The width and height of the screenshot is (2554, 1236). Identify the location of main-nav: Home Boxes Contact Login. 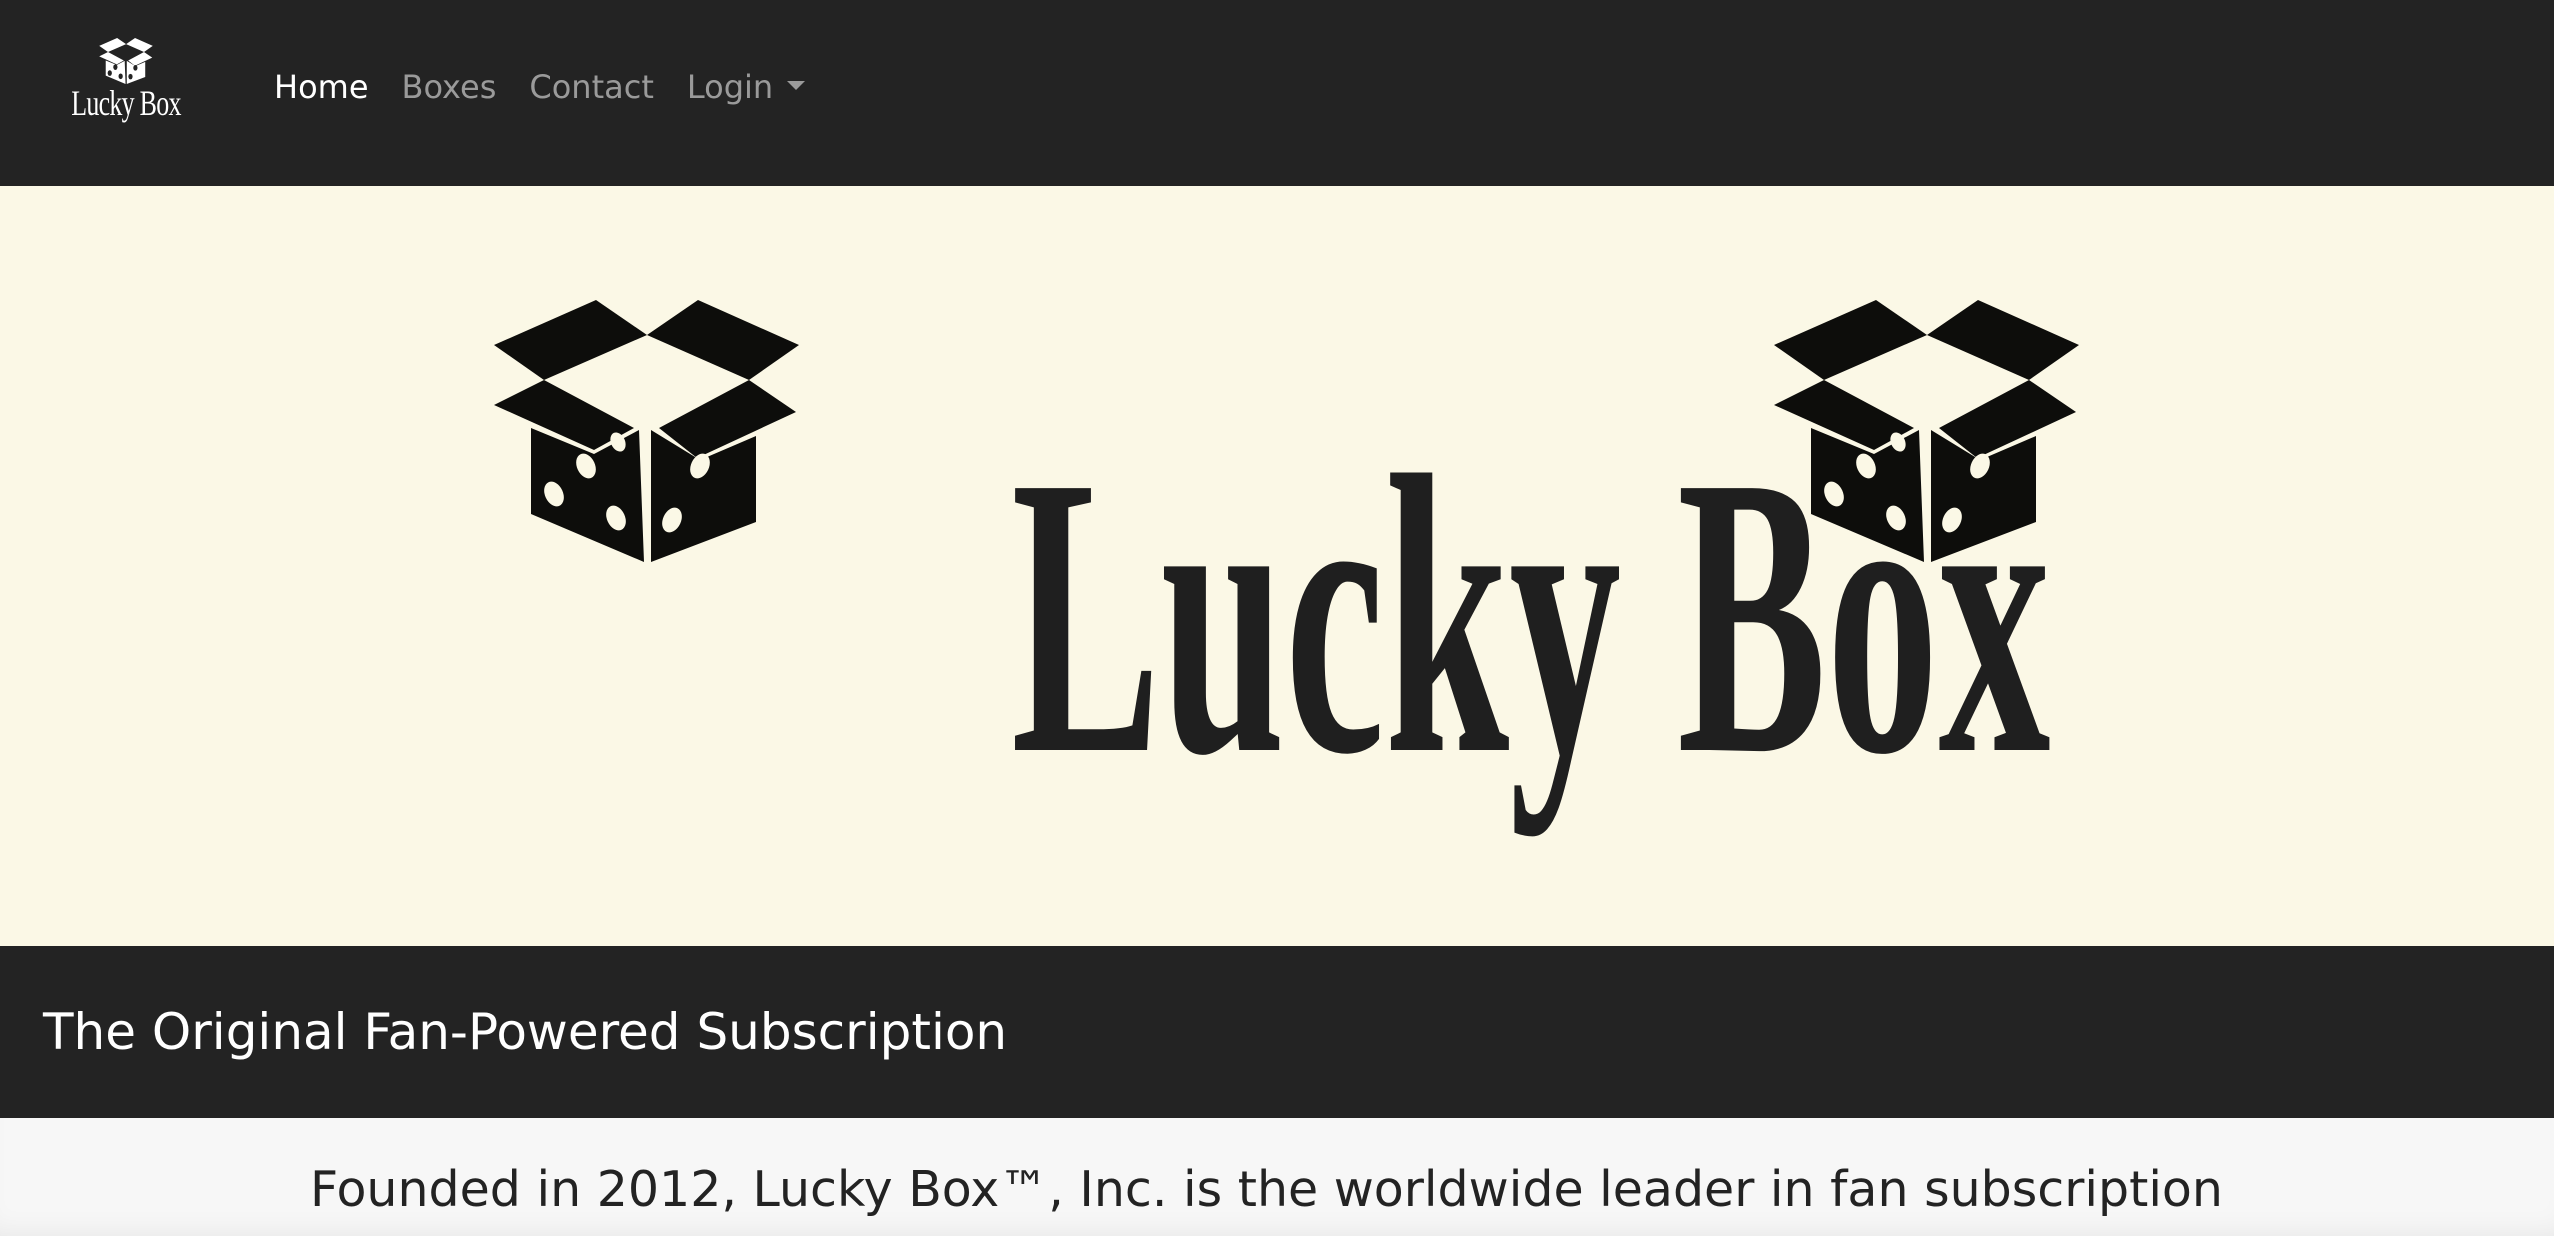
(556, 87).